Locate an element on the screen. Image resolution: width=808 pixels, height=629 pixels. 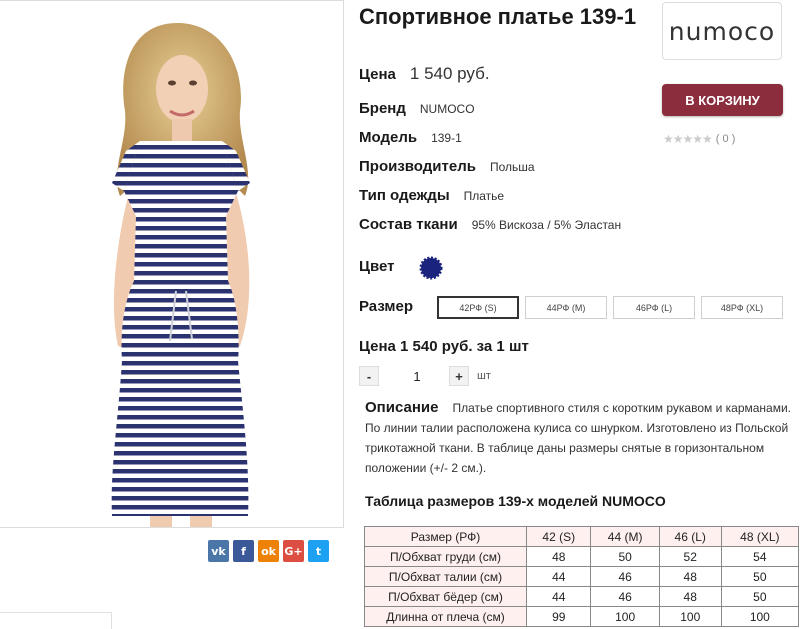
quantity-plus-button: + is located at coordinates (459, 376).